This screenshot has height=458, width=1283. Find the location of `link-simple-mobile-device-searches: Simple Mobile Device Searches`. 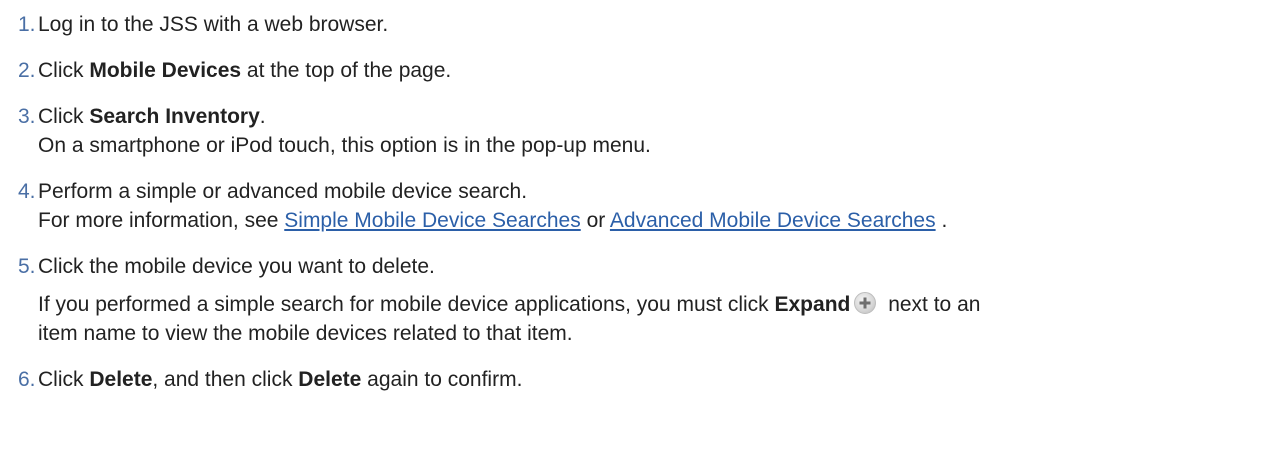

link-simple-mobile-device-searches: Simple Mobile Device Searches is located at coordinates (432, 220).